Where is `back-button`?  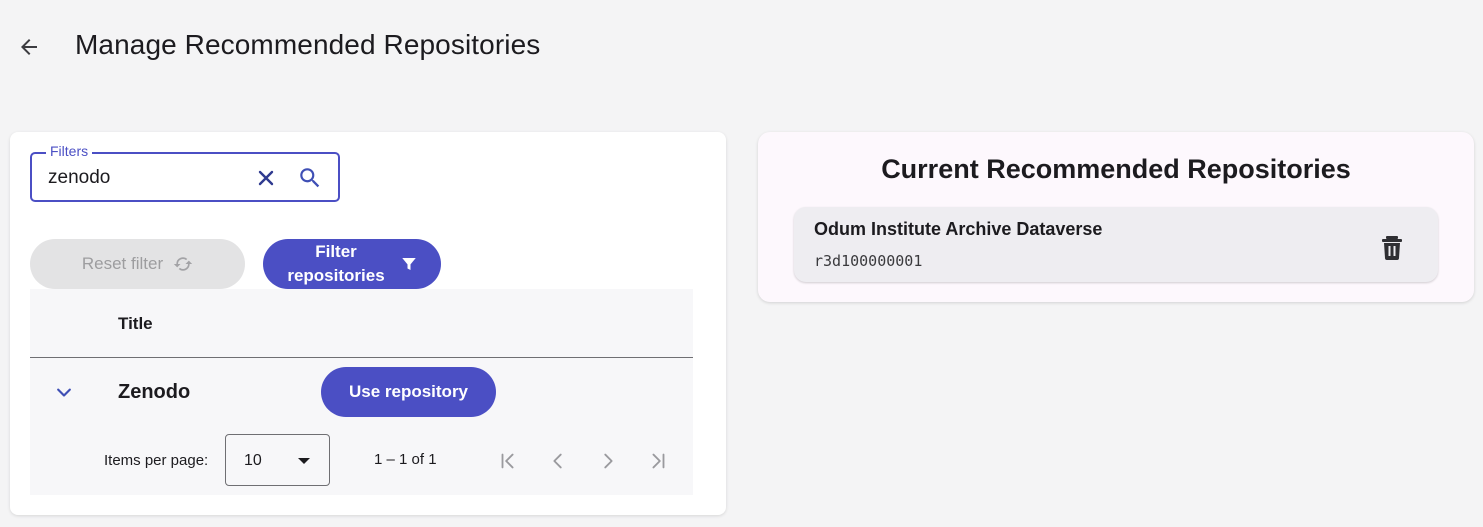
back-button is located at coordinates (29, 47).